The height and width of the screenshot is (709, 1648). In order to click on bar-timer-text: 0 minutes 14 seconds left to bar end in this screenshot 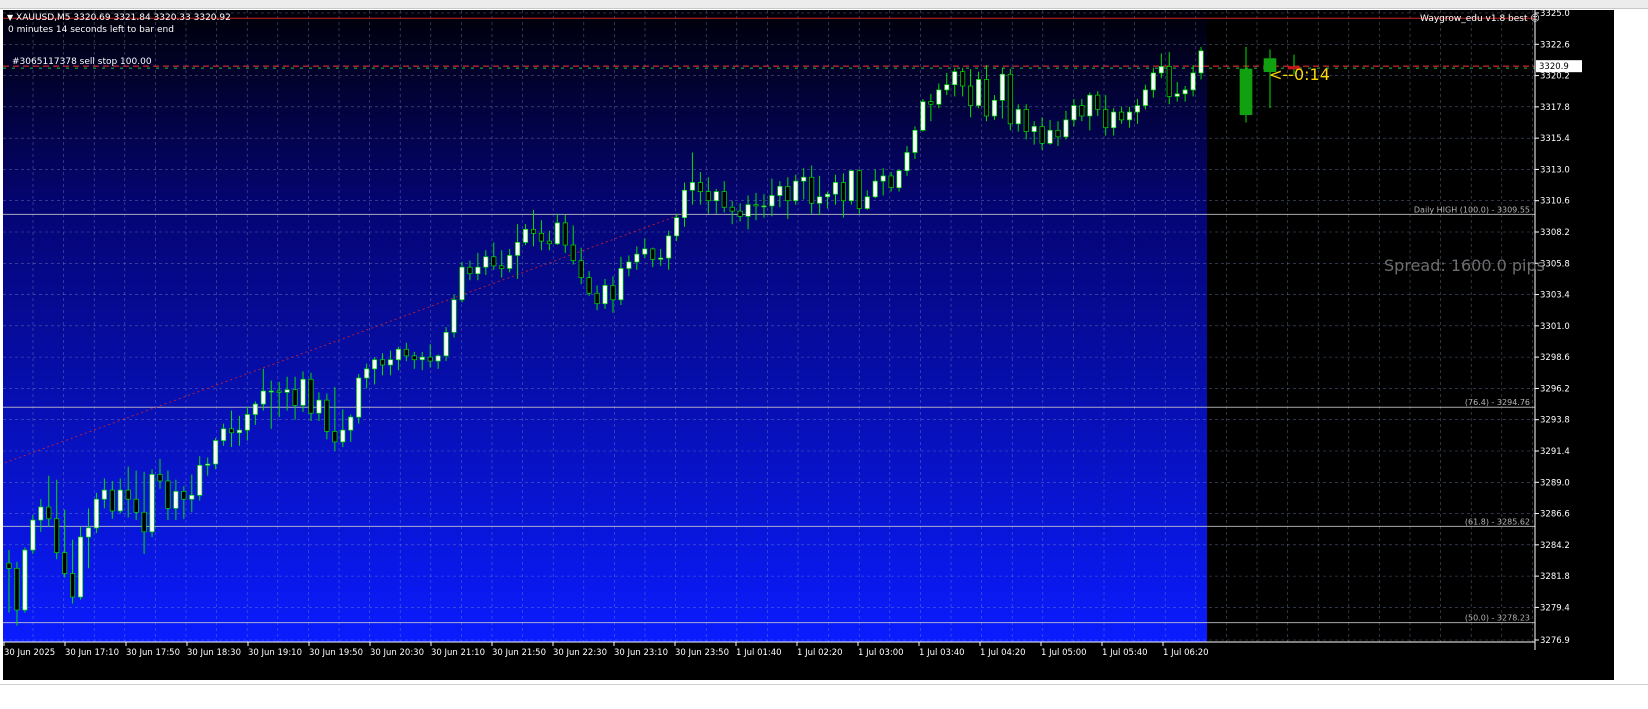, I will do `click(91, 30)`.